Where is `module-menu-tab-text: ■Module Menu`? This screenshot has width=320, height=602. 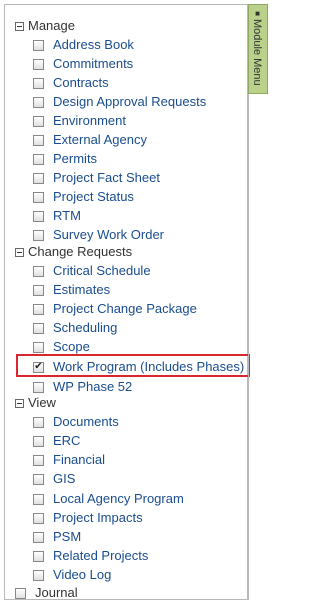 module-menu-tab-text: ■Module Menu is located at coordinates (257, 47).